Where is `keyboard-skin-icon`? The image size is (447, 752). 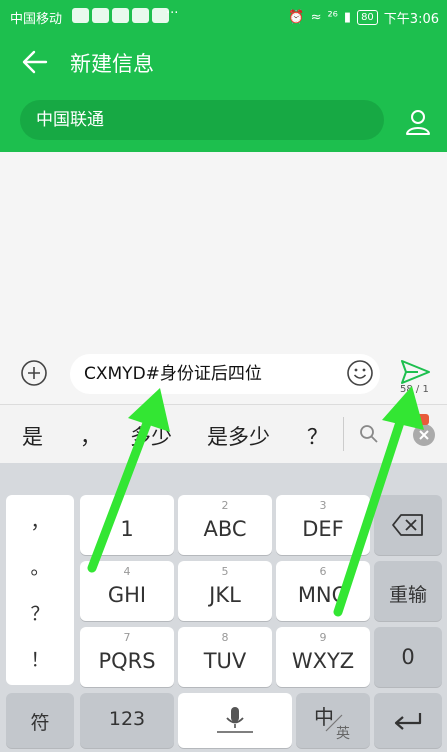 keyboard-skin-icon is located at coordinates (421, 419).